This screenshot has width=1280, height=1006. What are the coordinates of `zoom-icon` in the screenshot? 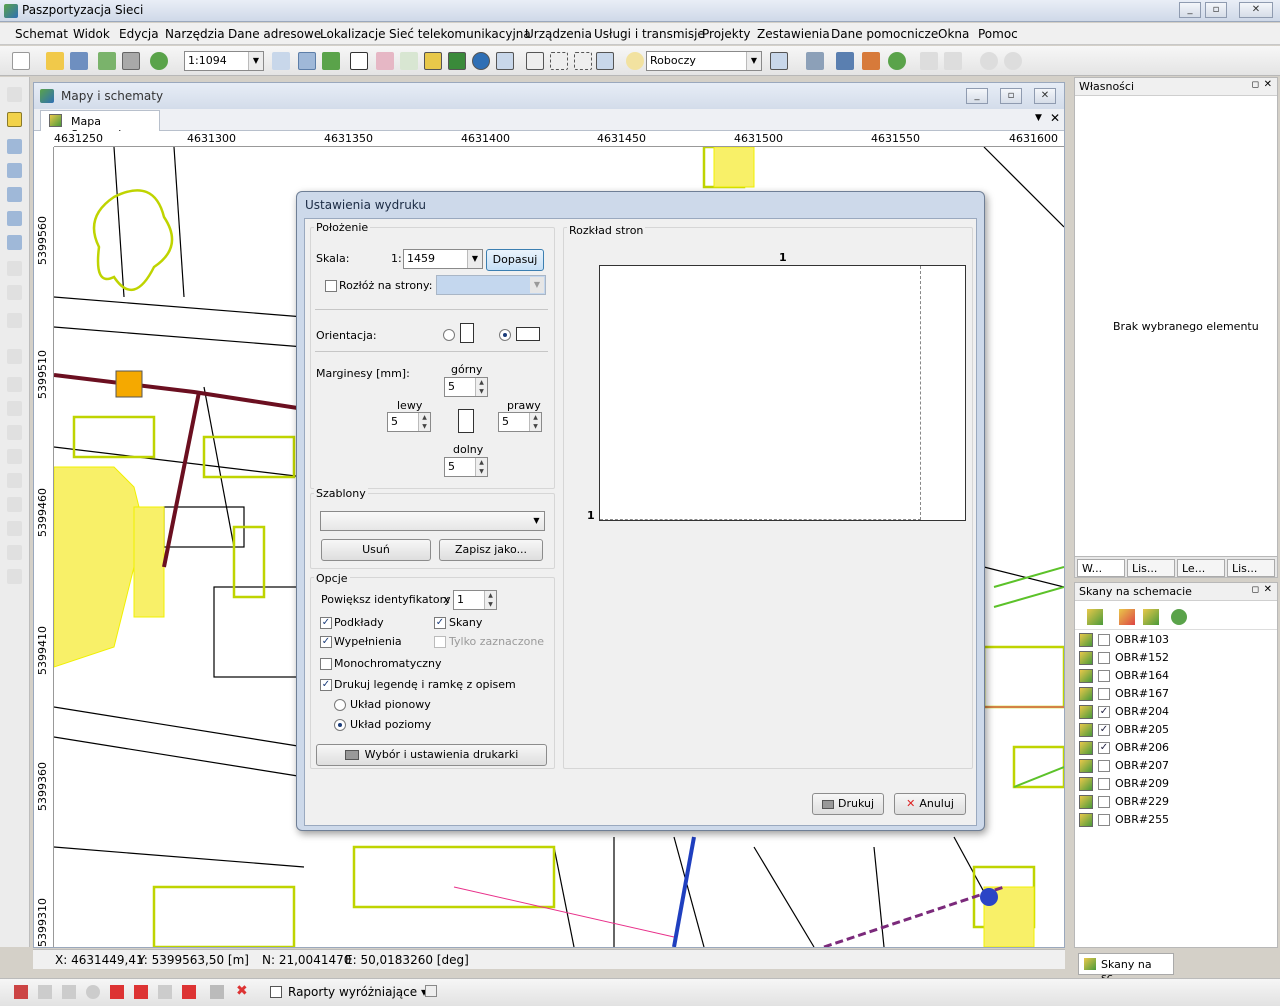 It's located at (281, 61).